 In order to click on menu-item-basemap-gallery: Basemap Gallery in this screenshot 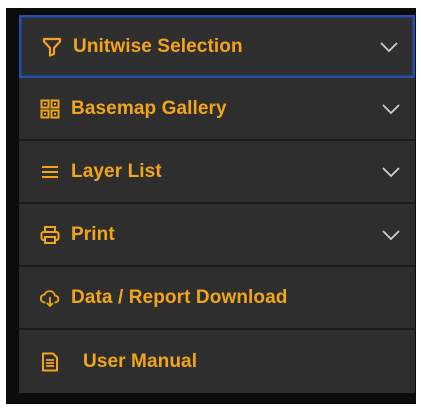, I will do `click(217, 109)`.